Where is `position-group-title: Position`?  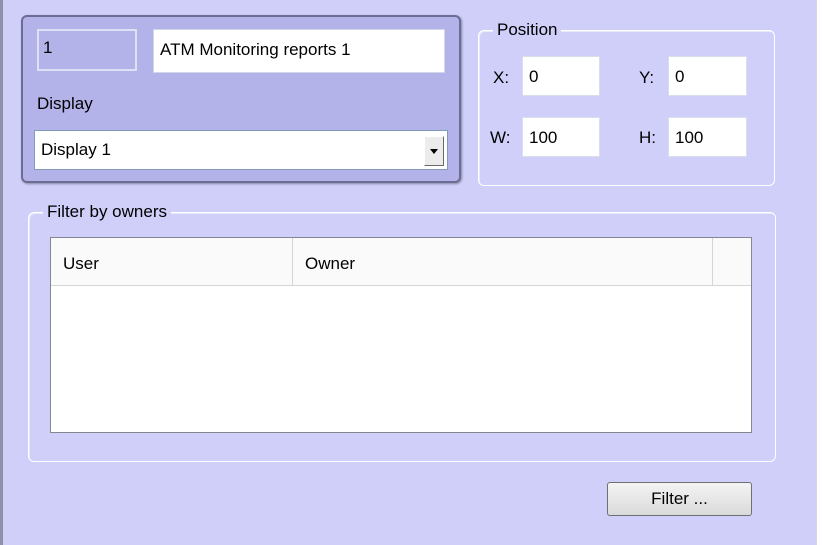
position-group-title: Position is located at coordinates (527, 30).